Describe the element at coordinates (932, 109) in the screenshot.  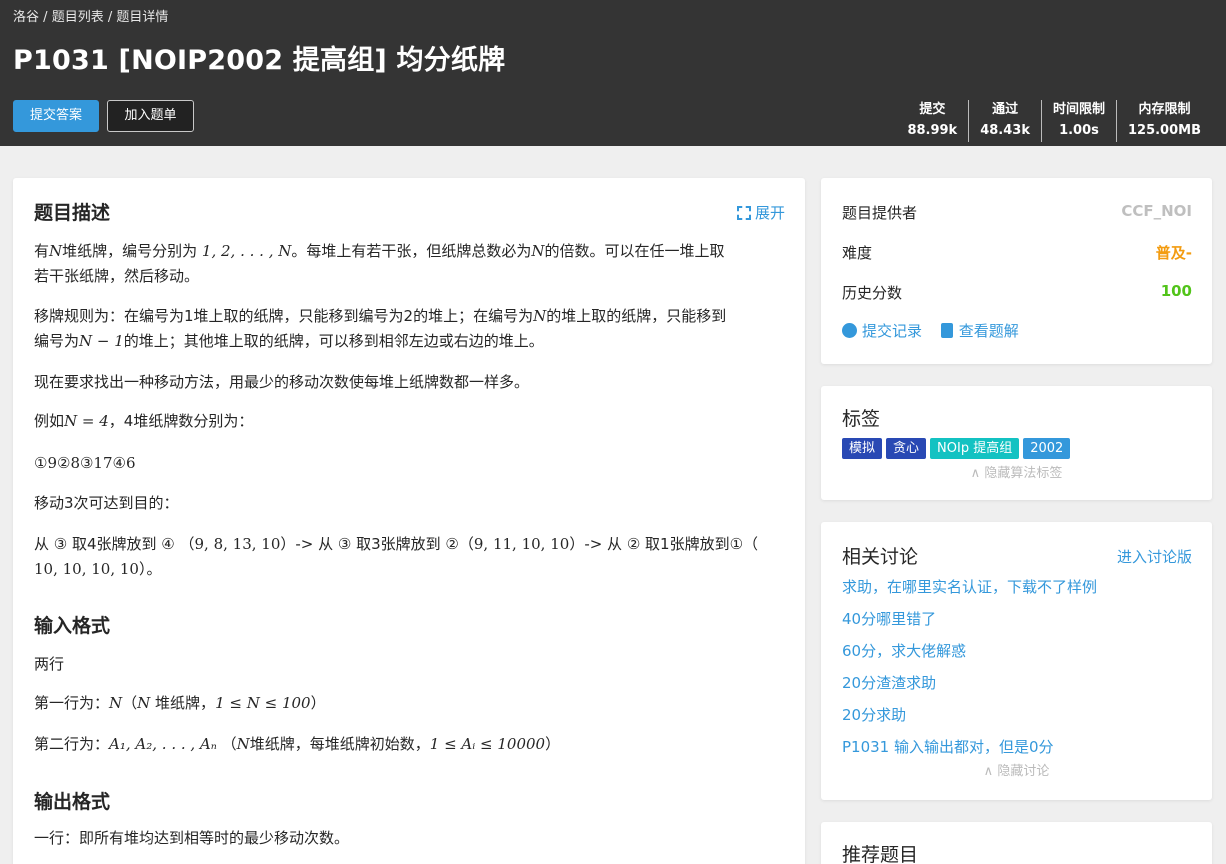
I see `stat-label: 提交` at that location.